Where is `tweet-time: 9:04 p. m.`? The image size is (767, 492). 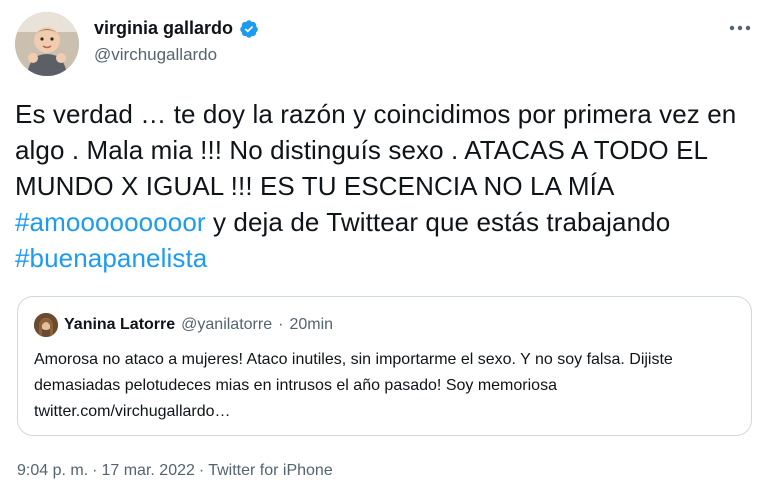 tweet-time: 9:04 p. m. is located at coordinates (52, 471).